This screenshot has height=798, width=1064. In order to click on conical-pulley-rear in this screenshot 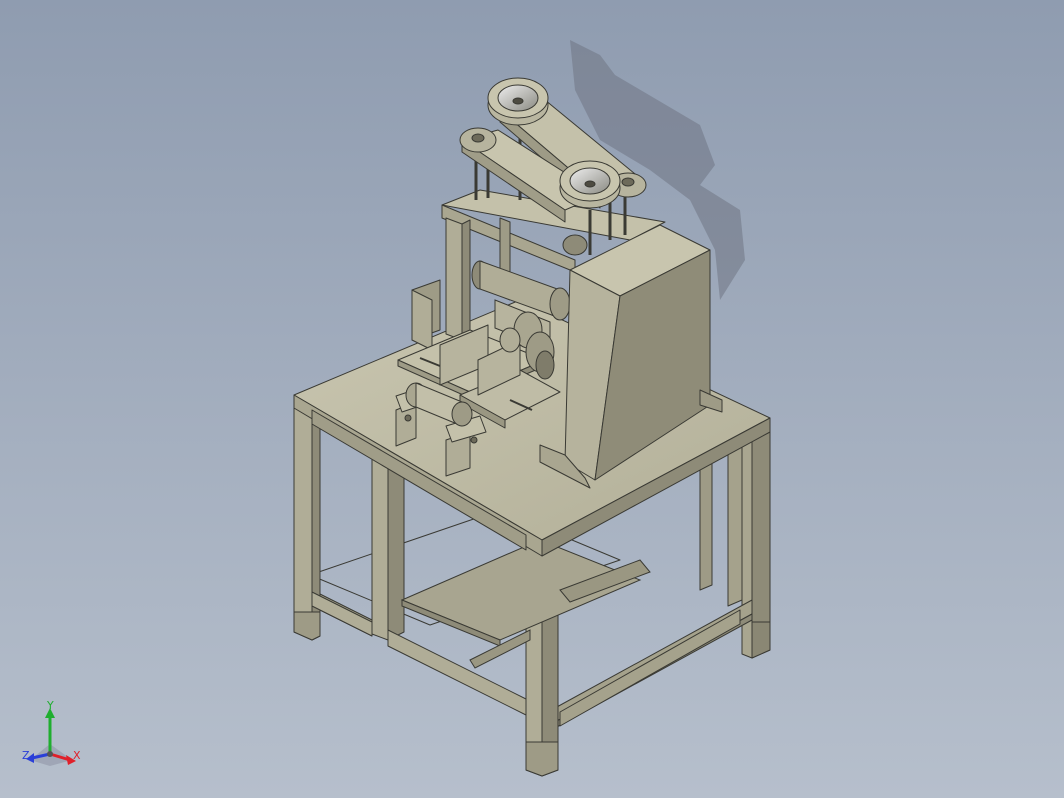, I will do `click(518, 101)`.